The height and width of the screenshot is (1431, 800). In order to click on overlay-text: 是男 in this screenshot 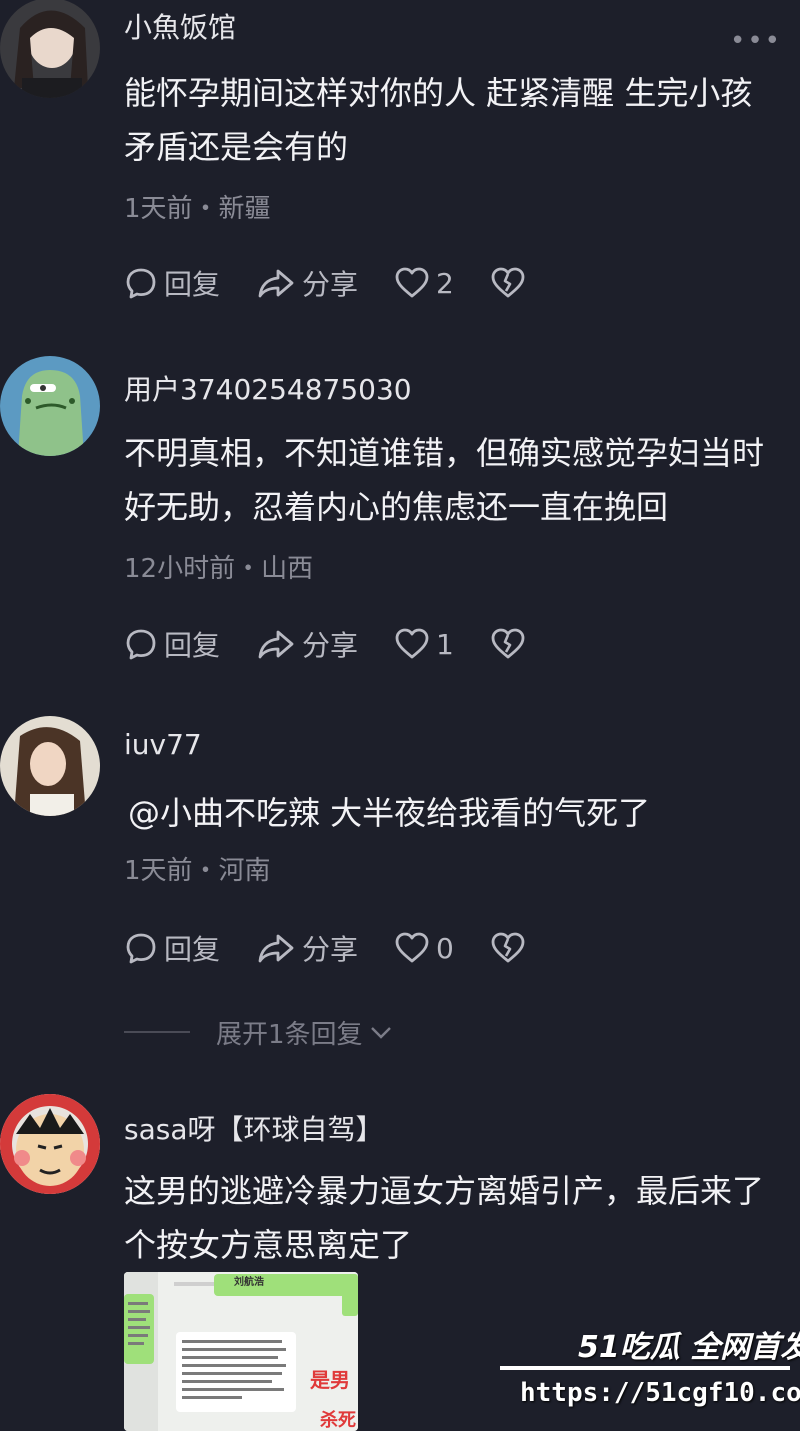, I will do `click(330, 1380)`.